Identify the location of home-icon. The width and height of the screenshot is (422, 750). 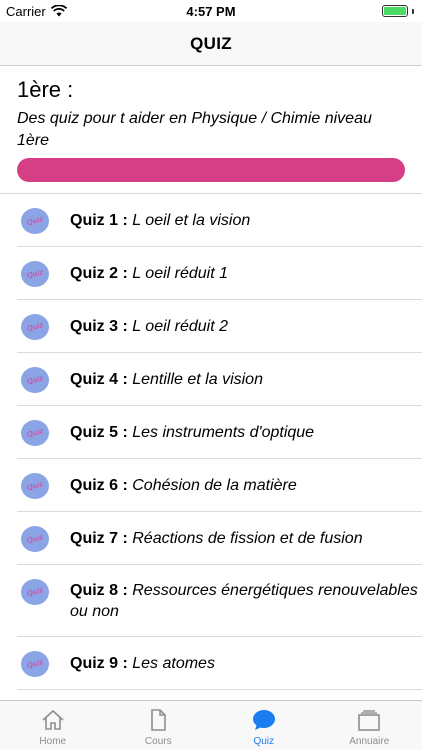
(53, 719).